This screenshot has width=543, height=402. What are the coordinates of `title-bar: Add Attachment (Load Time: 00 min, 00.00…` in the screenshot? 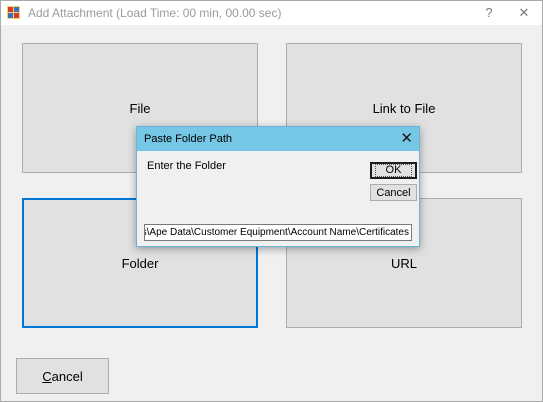 It's located at (271, 13).